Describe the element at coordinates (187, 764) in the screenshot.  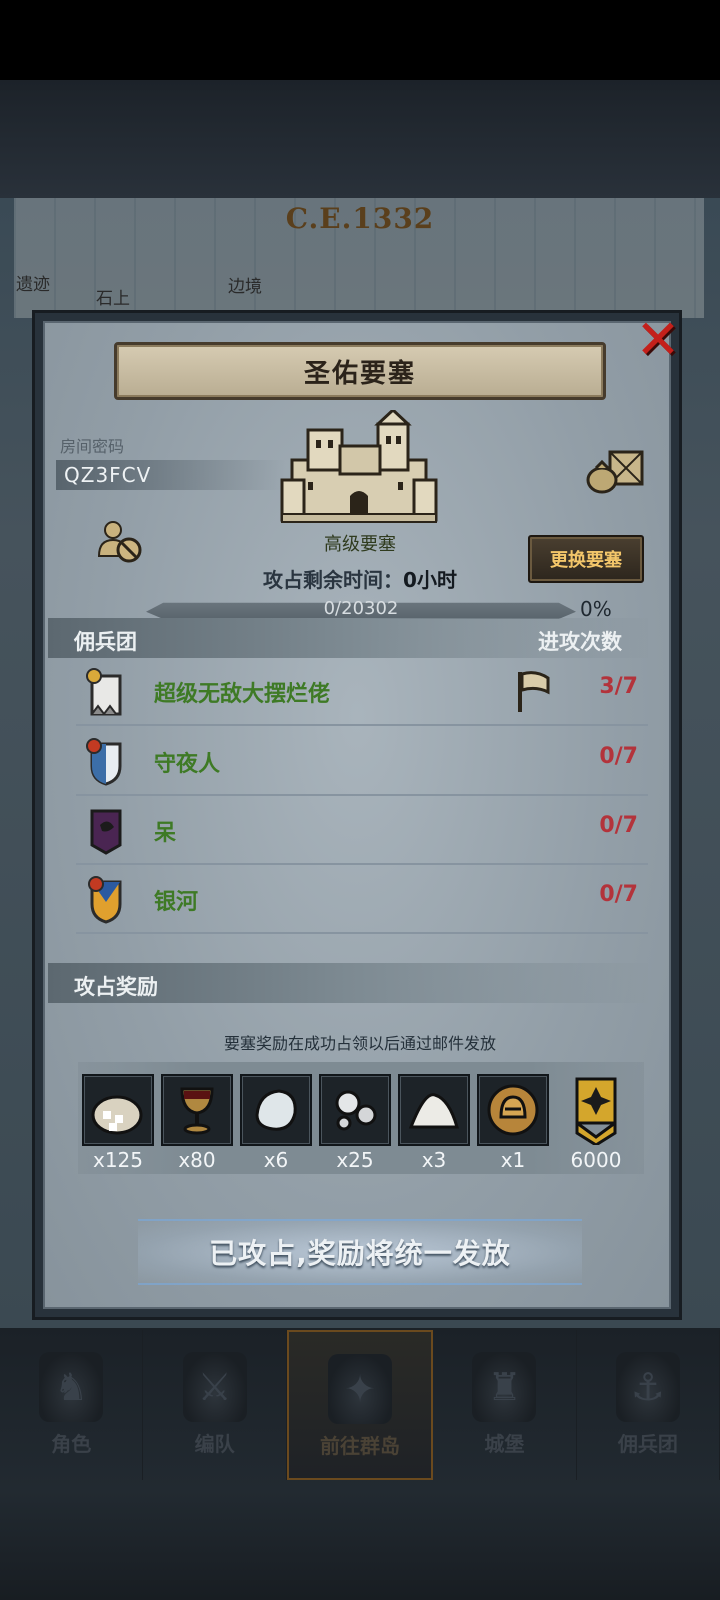
I see `mercenary-name: 守夜人` at that location.